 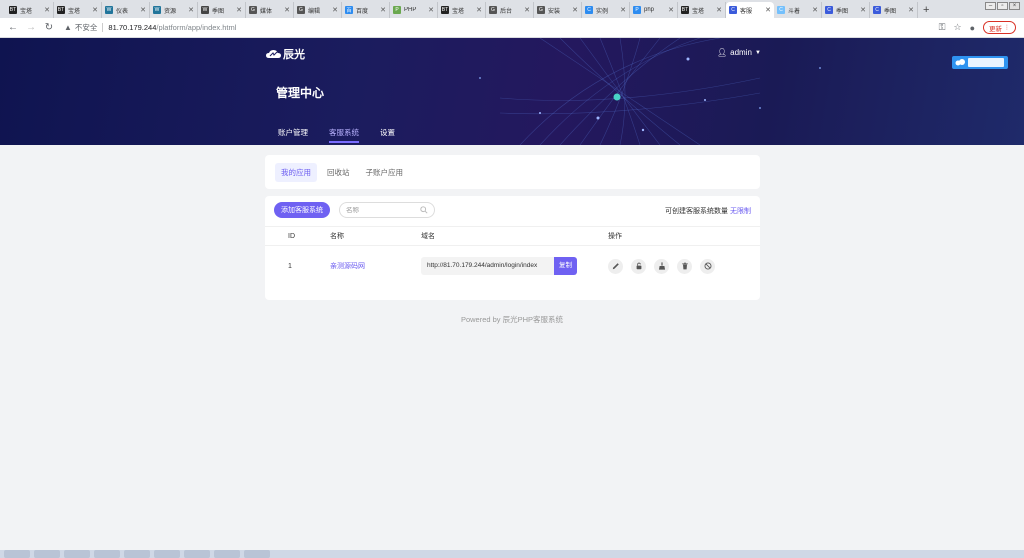 What do you see at coordinates (794, 11) in the screenshot?
I see `tab-label: 斗着` at bounding box center [794, 11].